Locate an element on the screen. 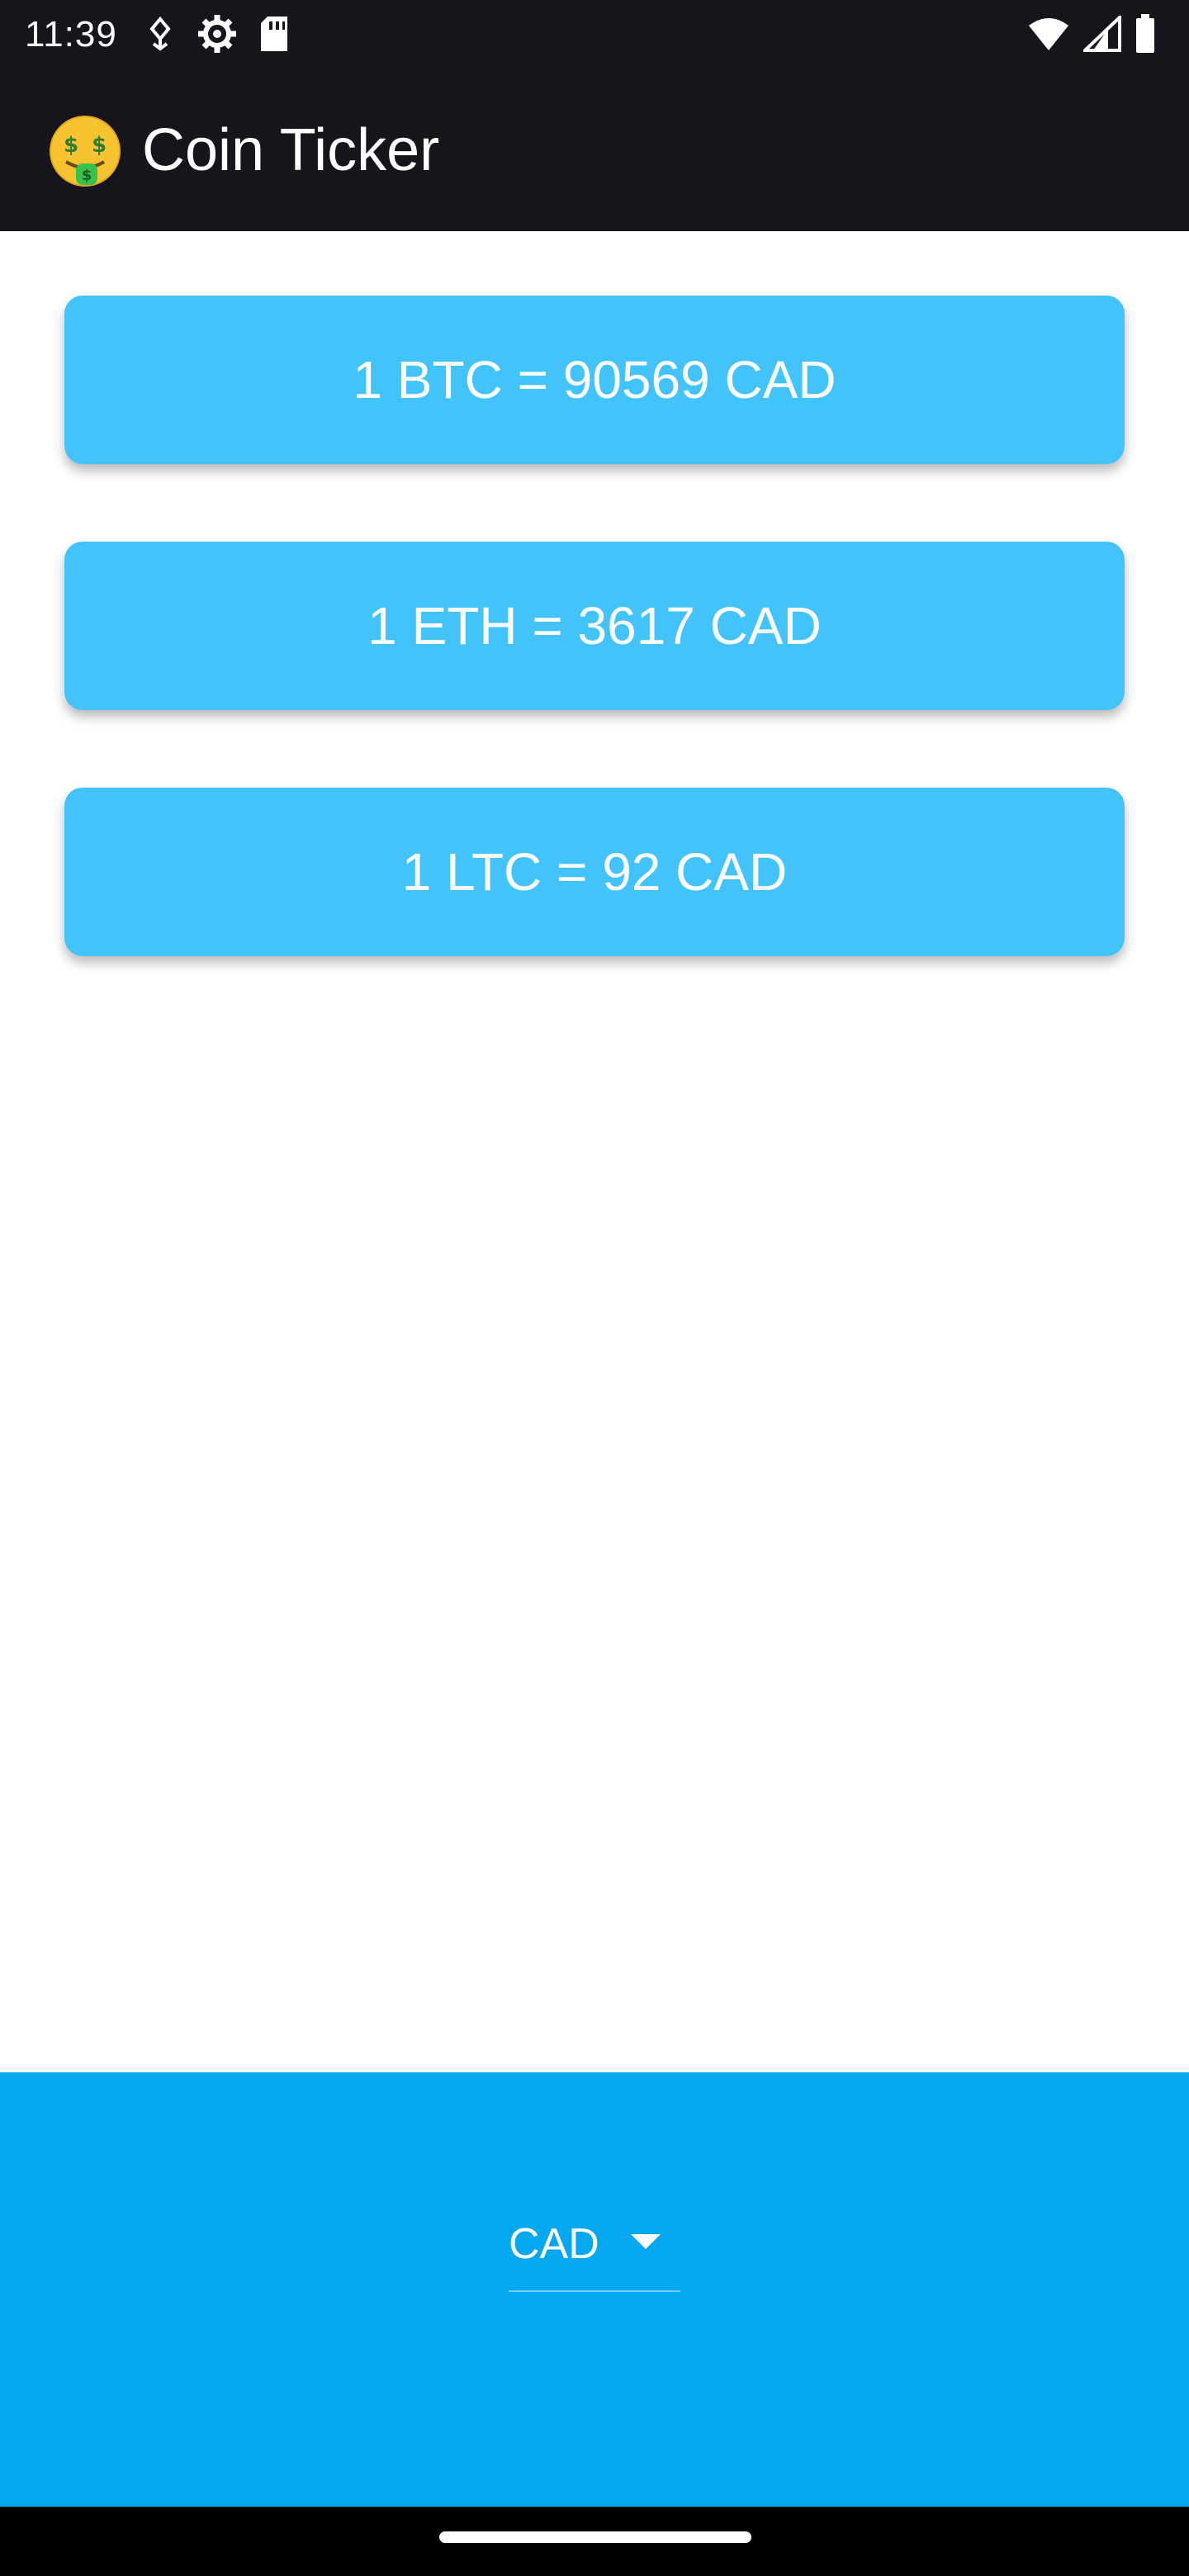  battery-icon is located at coordinates (1145, 35).